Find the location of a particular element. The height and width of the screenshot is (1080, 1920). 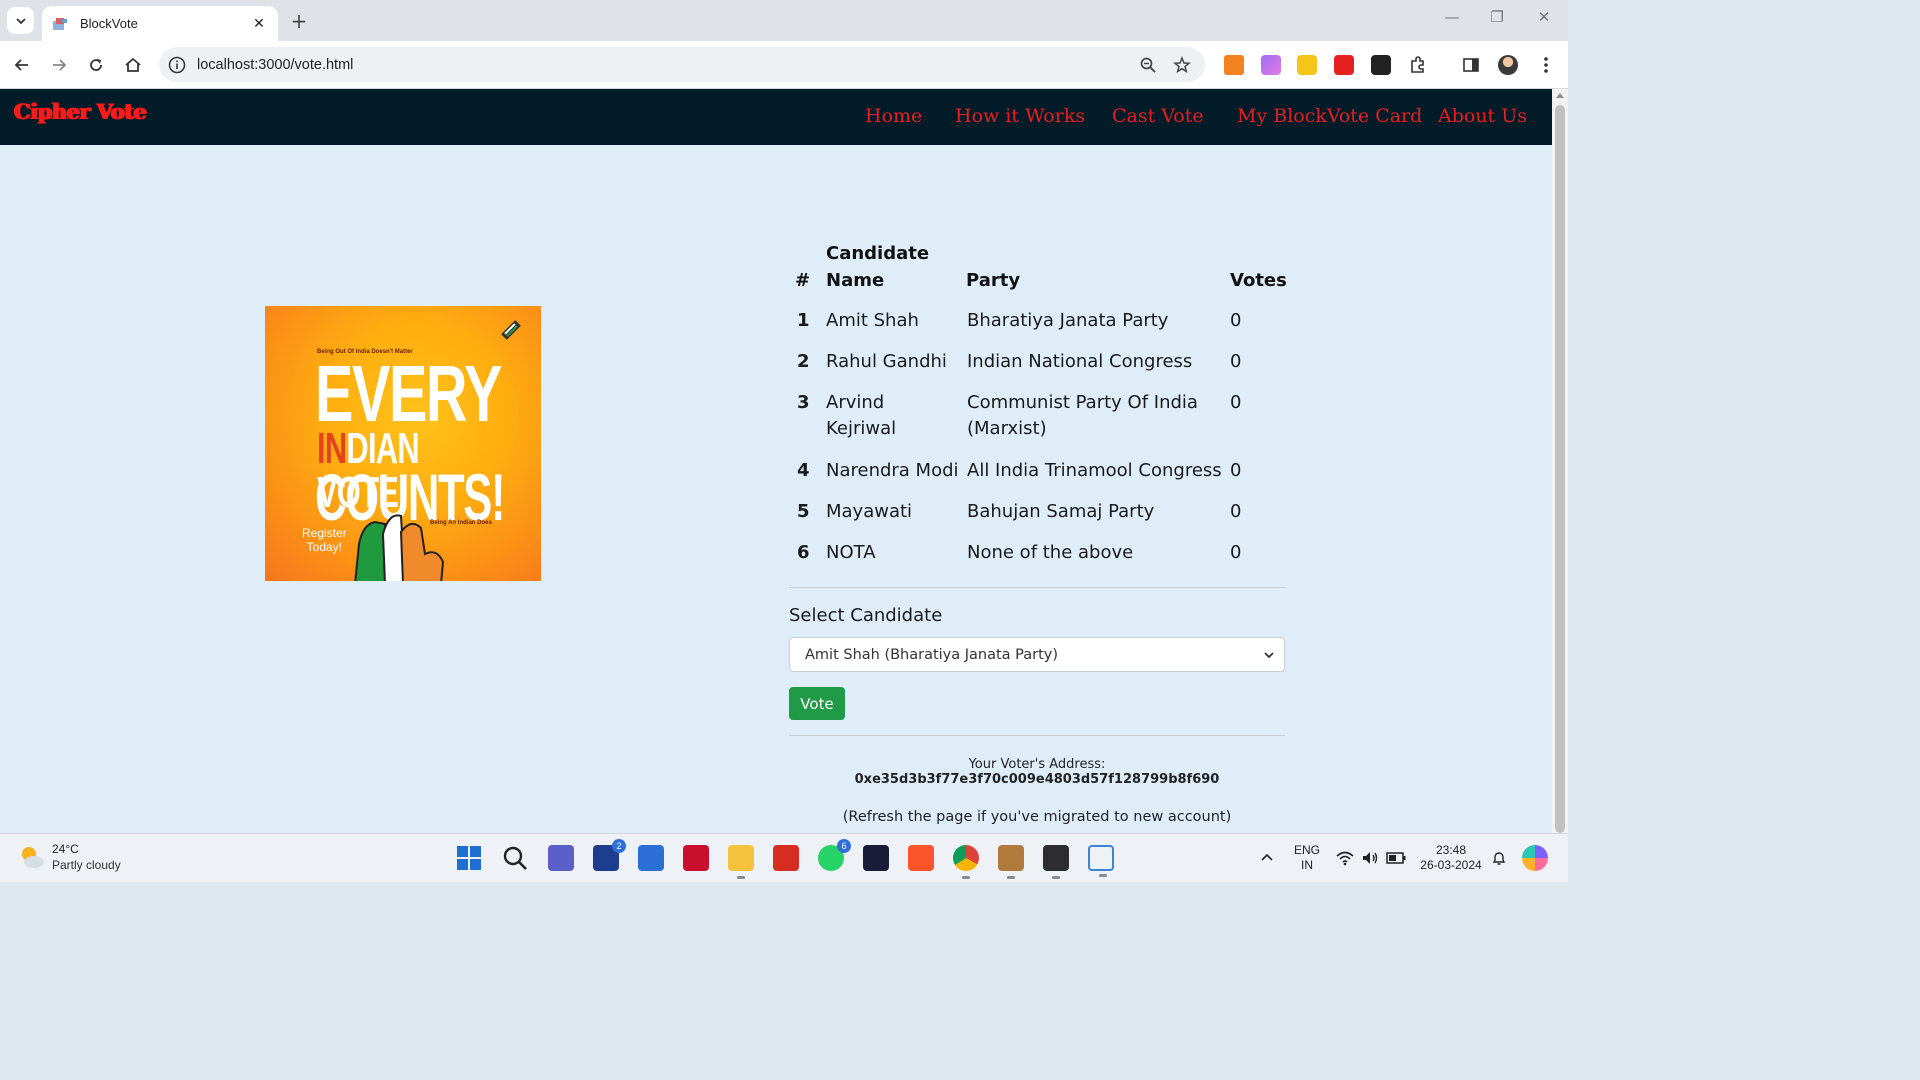

dark-extension-icon is located at coordinates (1381, 65).